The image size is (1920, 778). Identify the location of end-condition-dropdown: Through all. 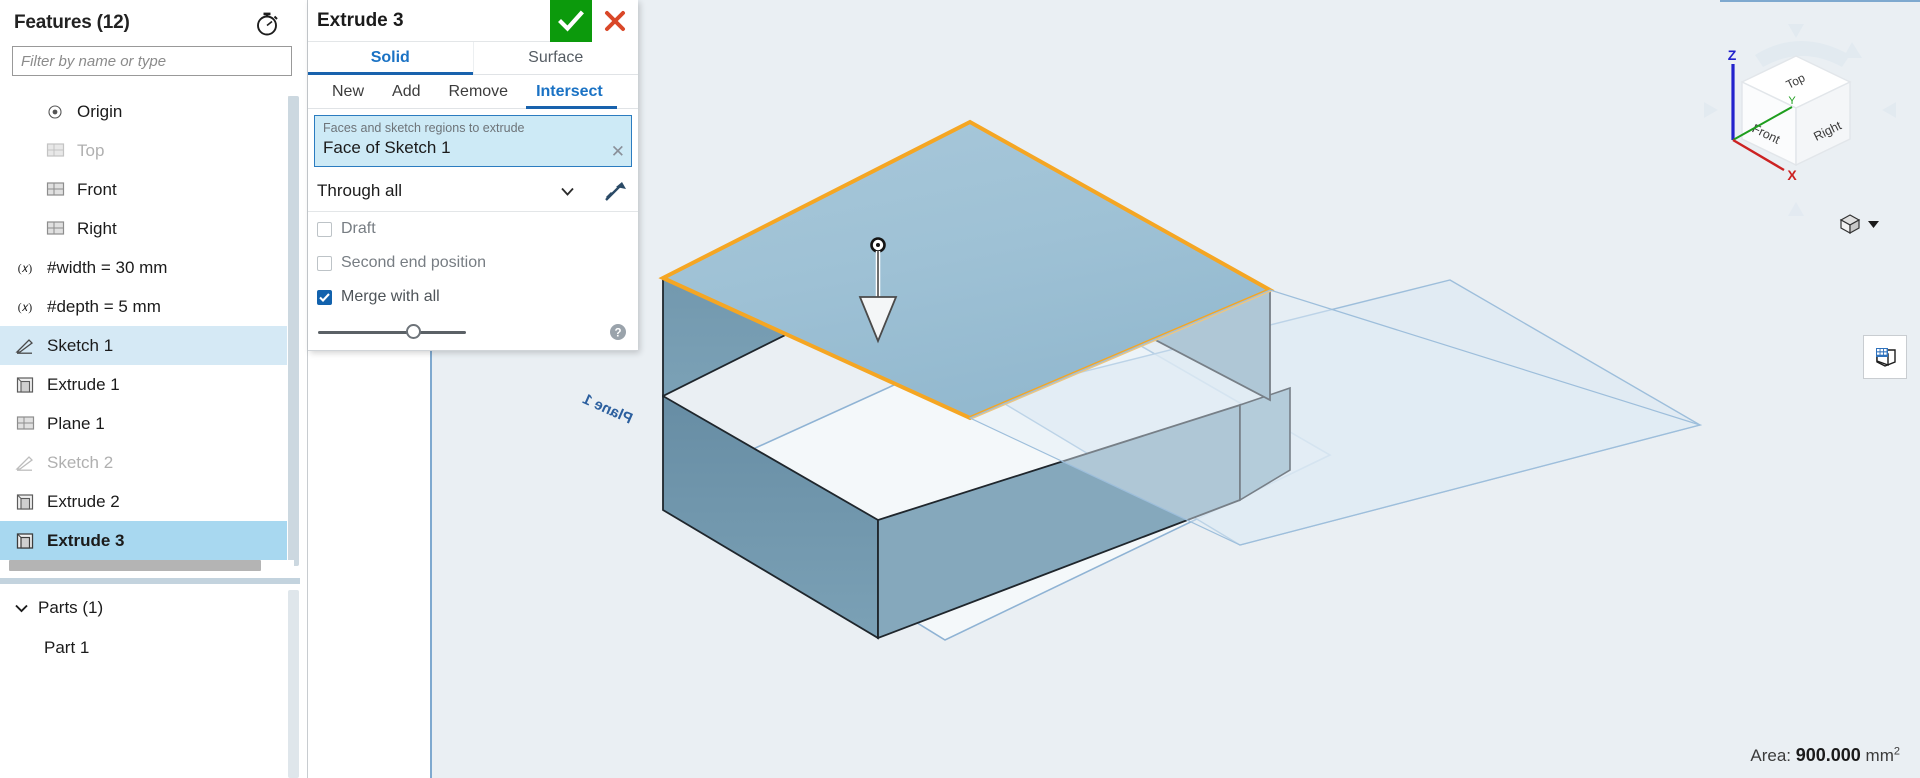
(450, 191).